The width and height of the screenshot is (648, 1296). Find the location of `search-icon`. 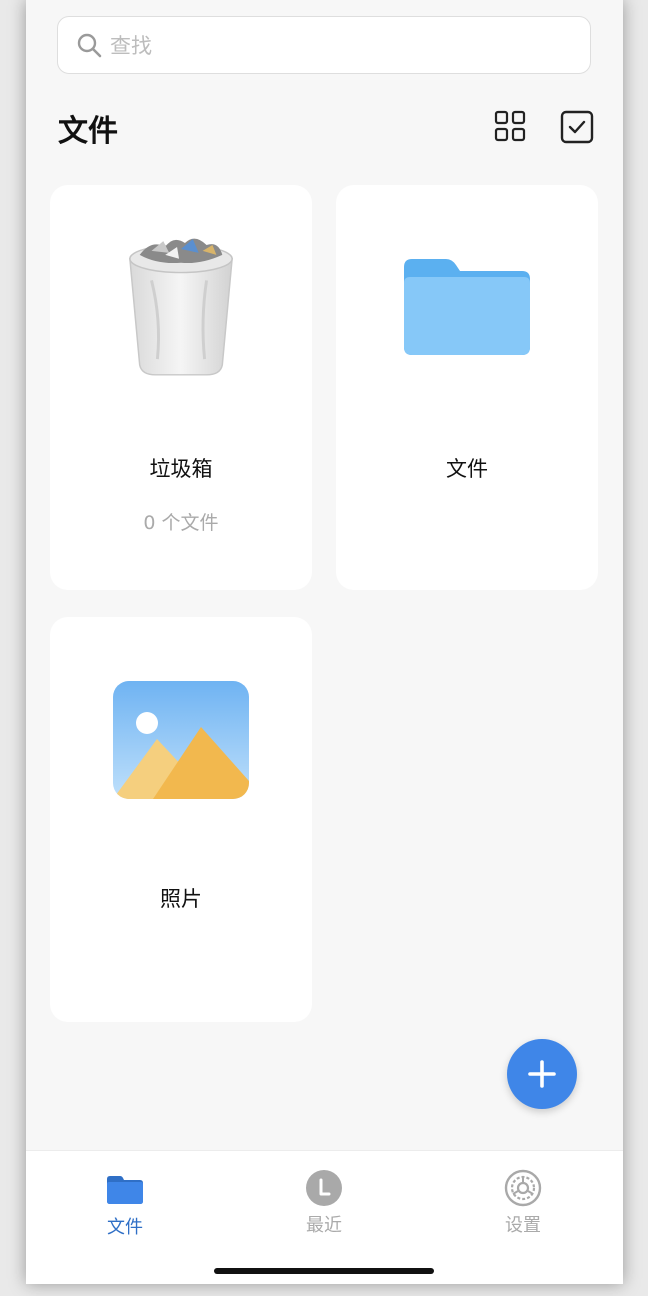

search-icon is located at coordinates (89, 45).